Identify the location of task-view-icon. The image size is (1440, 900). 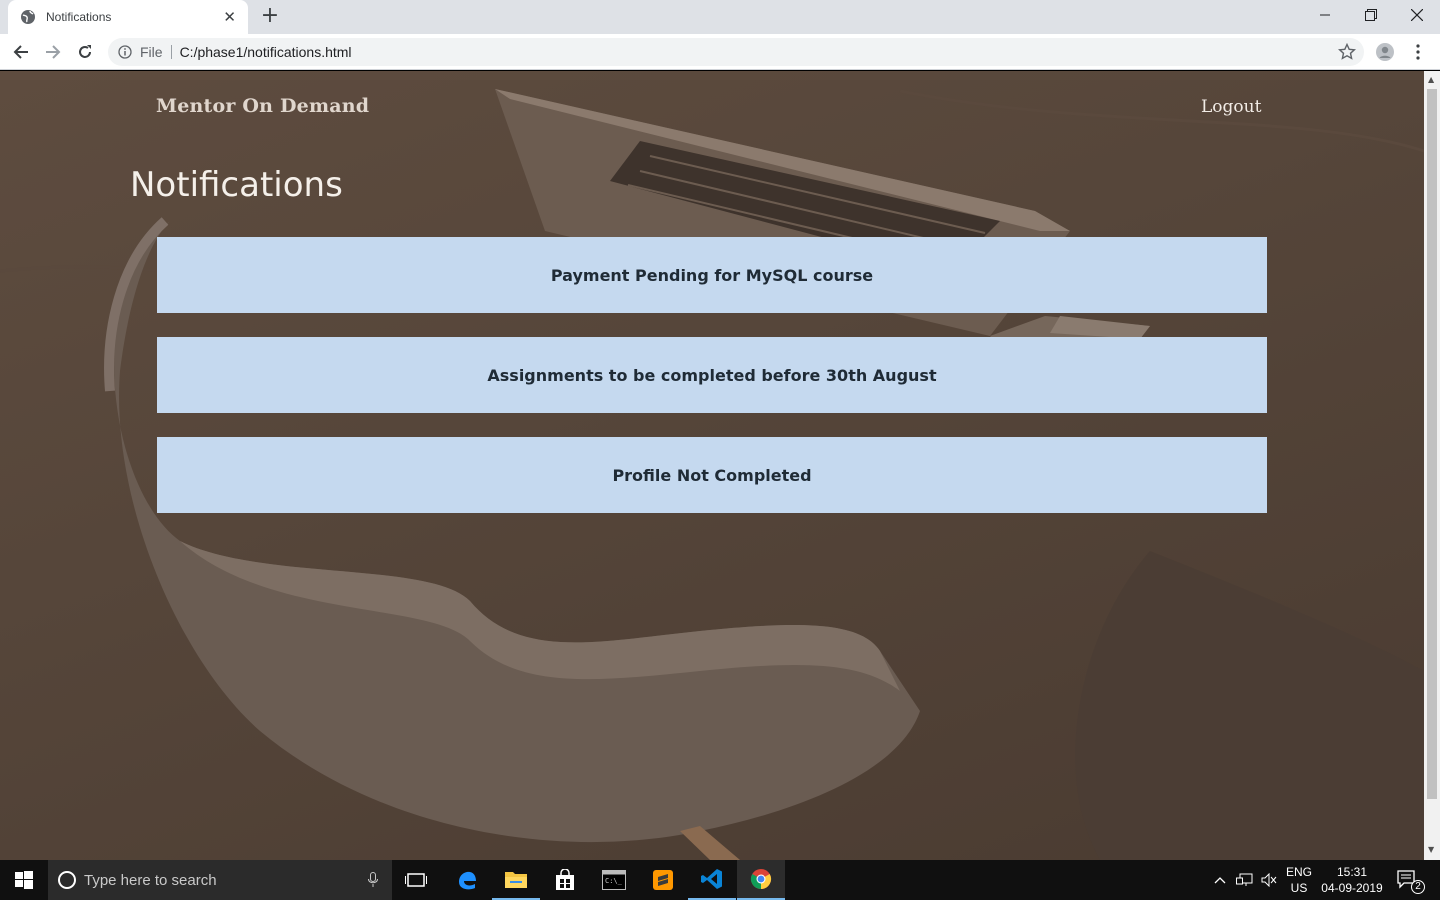
(416, 880).